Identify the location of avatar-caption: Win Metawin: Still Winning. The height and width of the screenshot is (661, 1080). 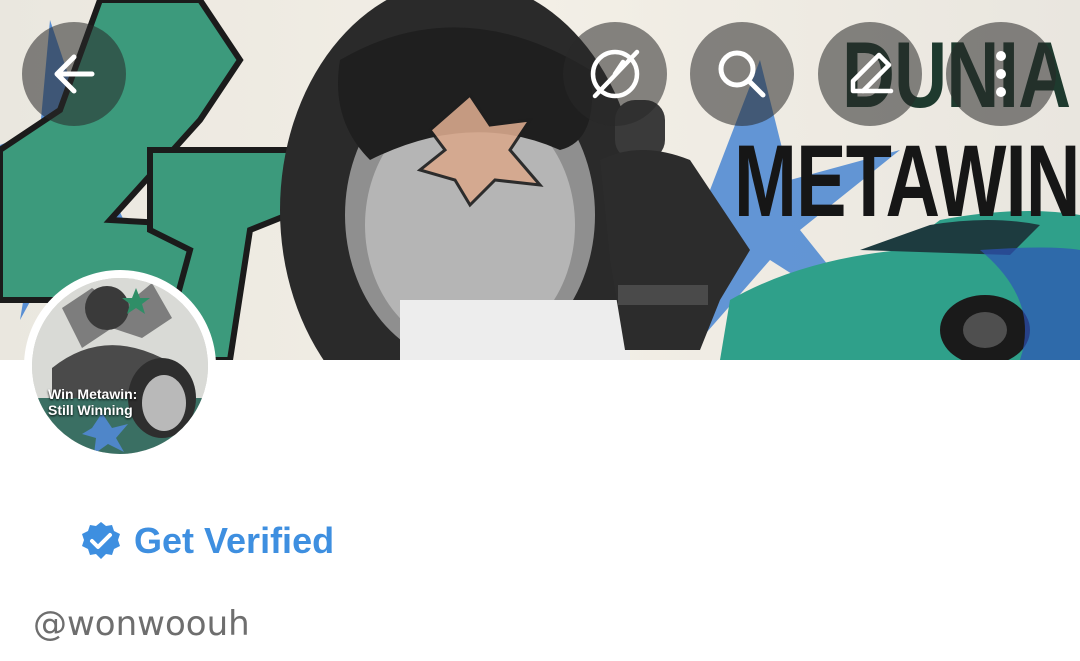
(93, 402).